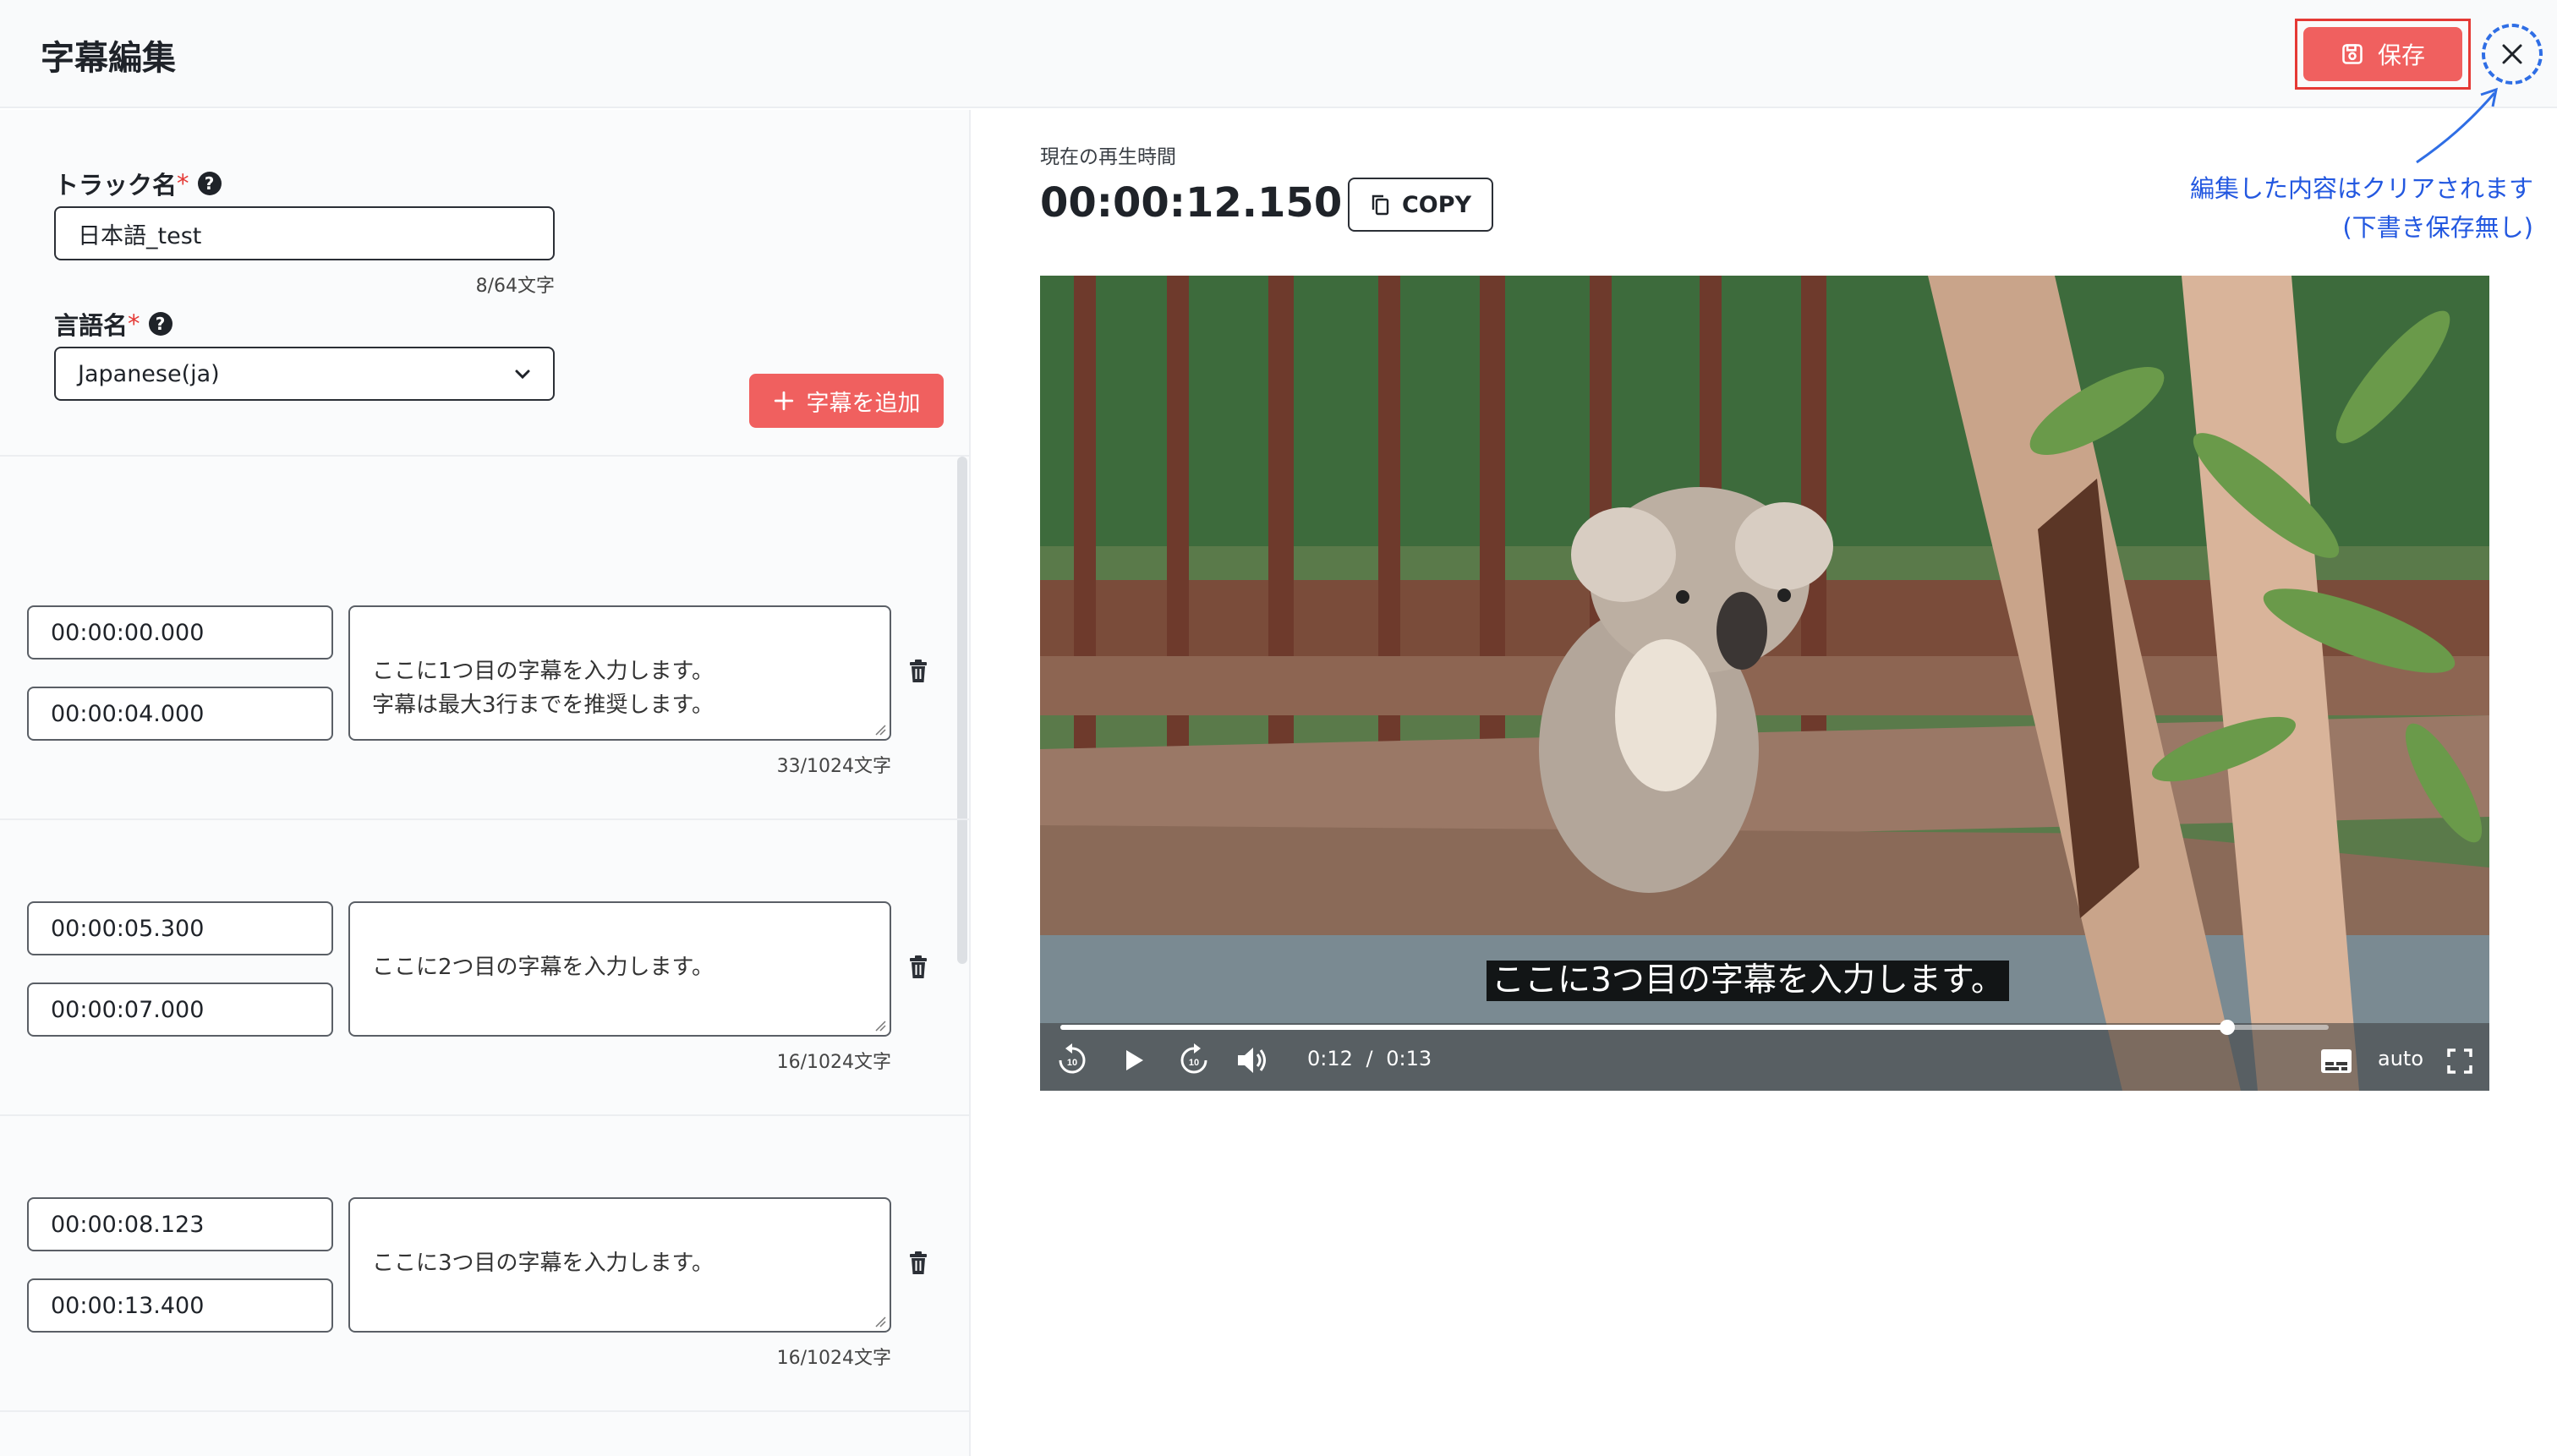 The width and height of the screenshot is (2557, 1456). What do you see at coordinates (128, 633) in the screenshot?
I see `start-time-value: 00:00:00.000` at bounding box center [128, 633].